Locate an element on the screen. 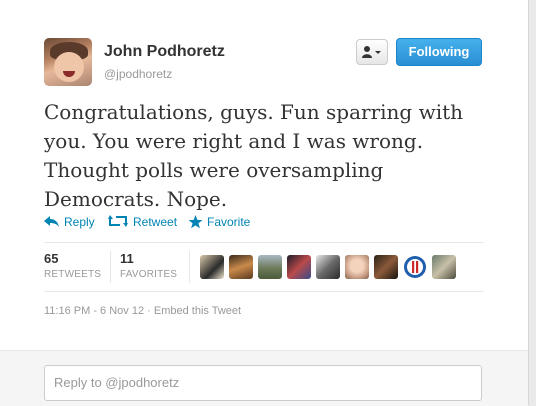 The image size is (536, 406). author-avatar is located at coordinates (68, 62).